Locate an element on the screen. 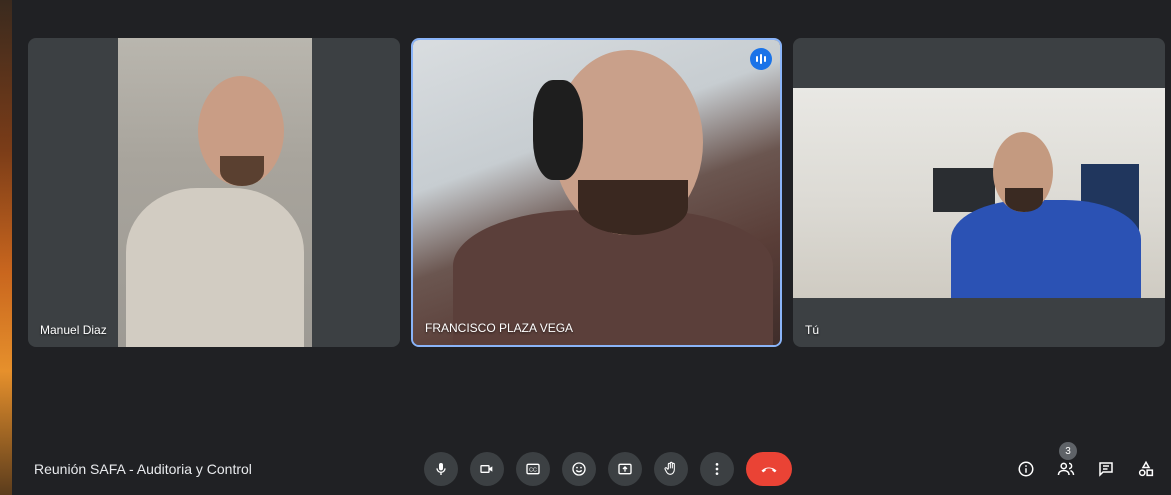 This screenshot has width=1171, height=495. chat-icon is located at coordinates (1106, 469).